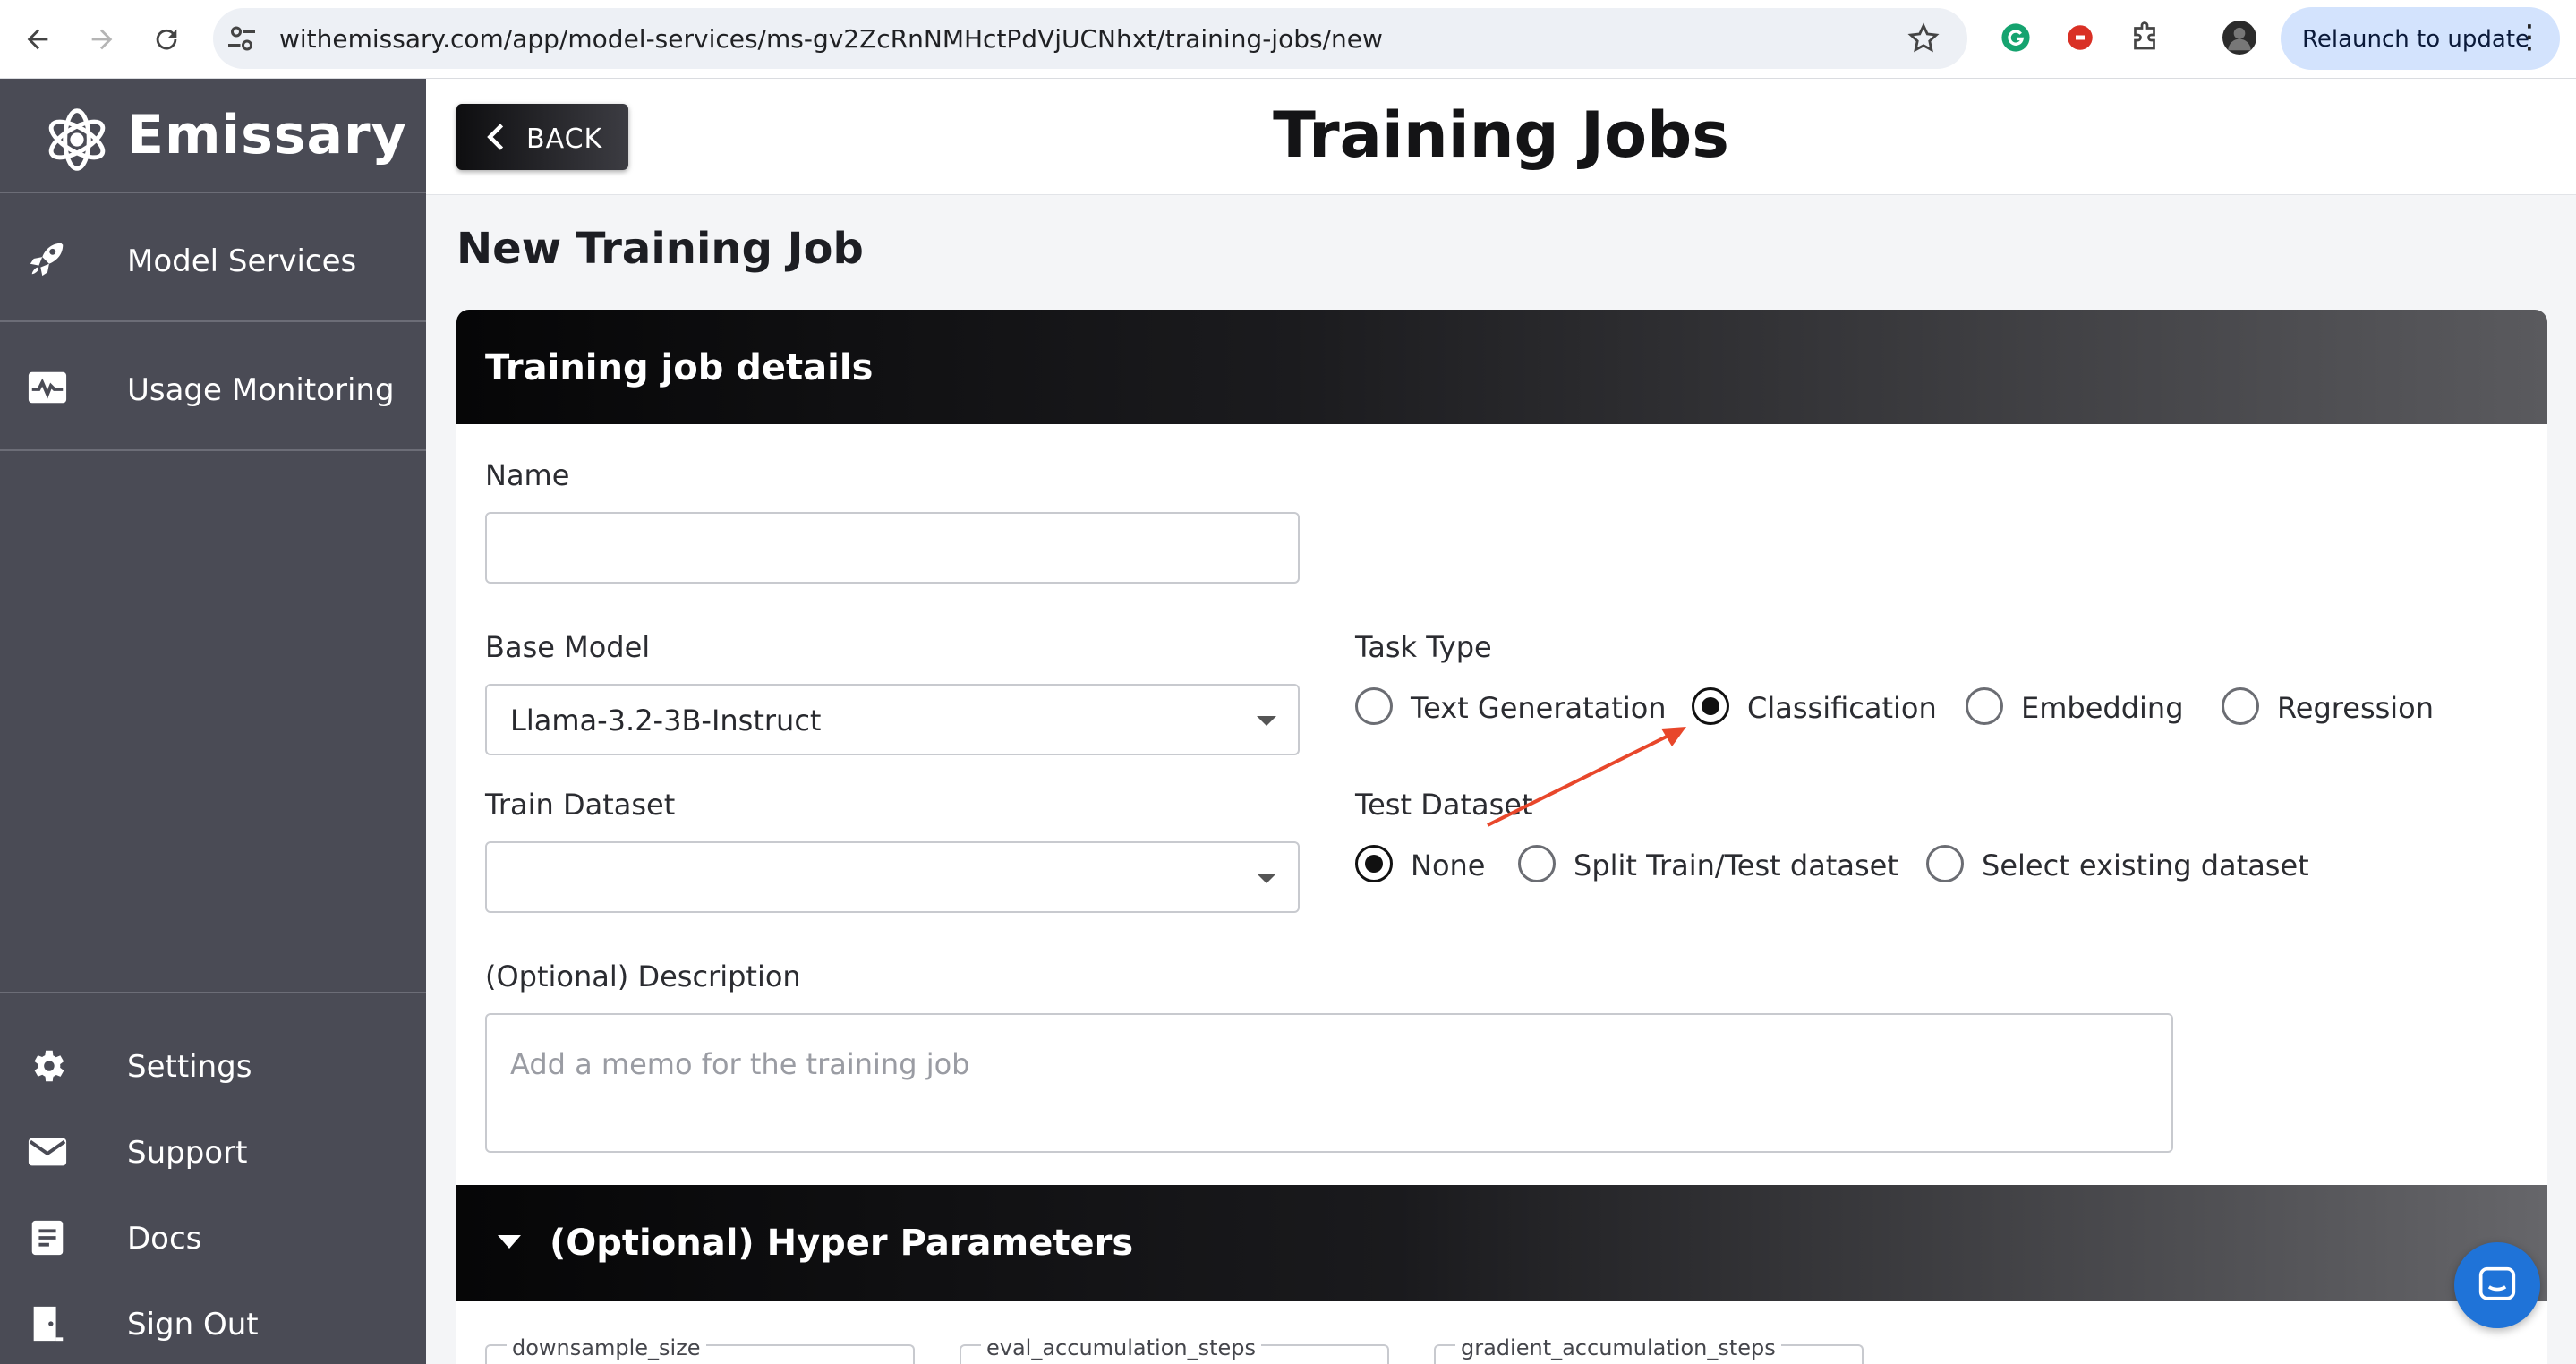 The height and width of the screenshot is (1364, 2576). I want to click on card-header: Training job details, so click(1501, 367).